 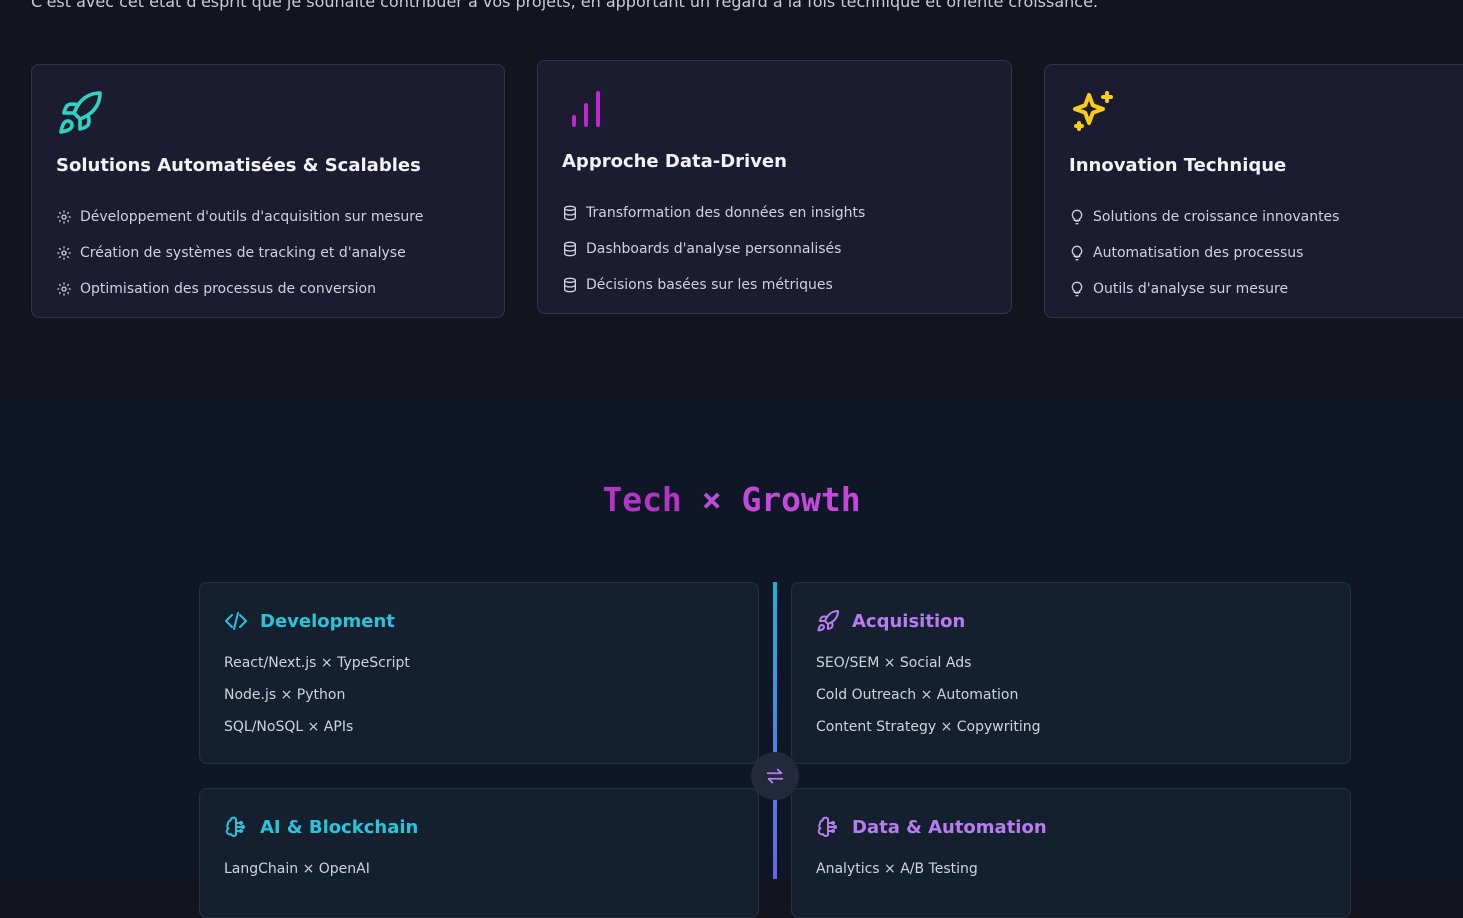 What do you see at coordinates (238, 165) in the screenshot?
I see `feature-card-title: Solutions Automatisées & Scalables` at bounding box center [238, 165].